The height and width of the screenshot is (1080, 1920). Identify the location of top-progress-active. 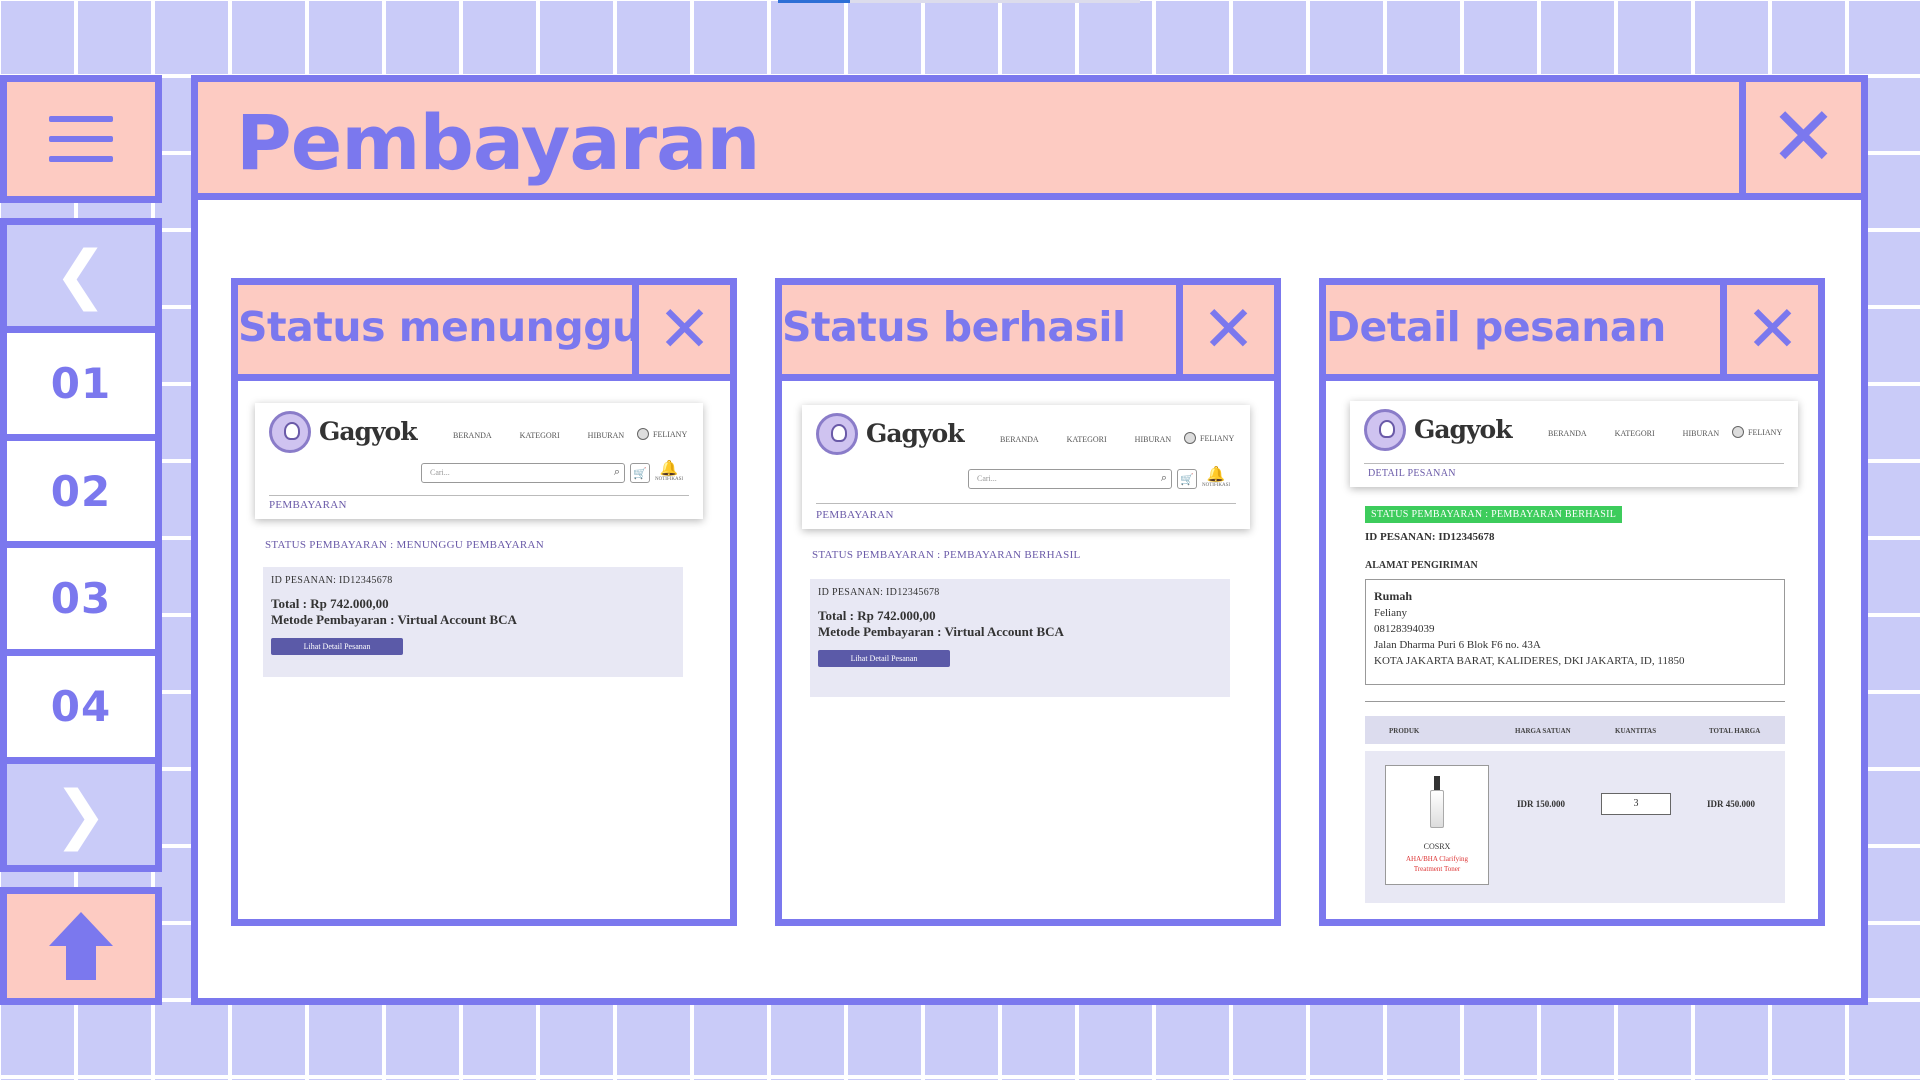
(814, 1).